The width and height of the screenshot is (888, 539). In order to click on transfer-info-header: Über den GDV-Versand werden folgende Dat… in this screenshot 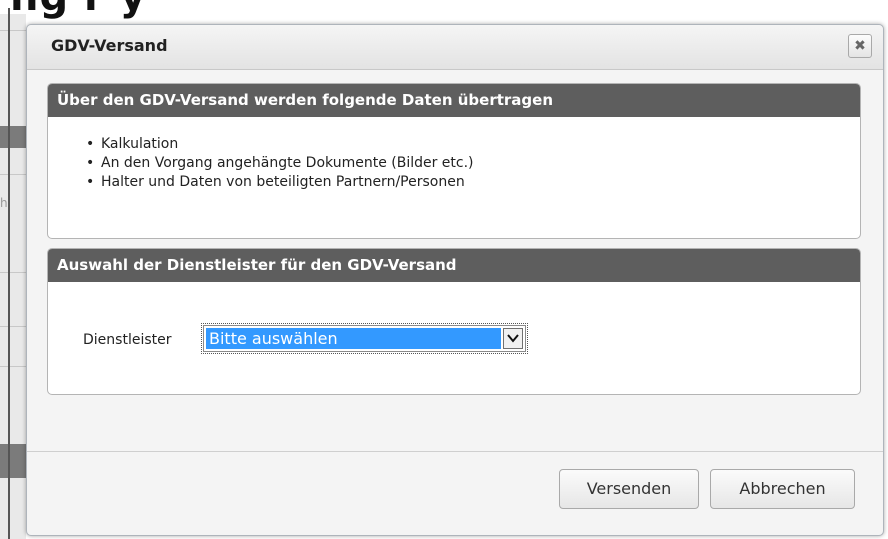, I will do `click(454, 100)`.